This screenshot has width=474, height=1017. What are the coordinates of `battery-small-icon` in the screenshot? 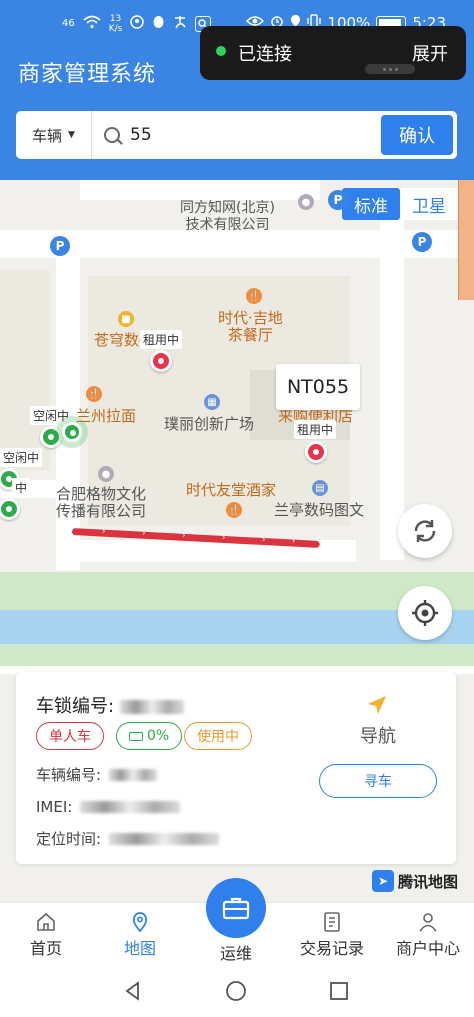 It's located at (136, 736).